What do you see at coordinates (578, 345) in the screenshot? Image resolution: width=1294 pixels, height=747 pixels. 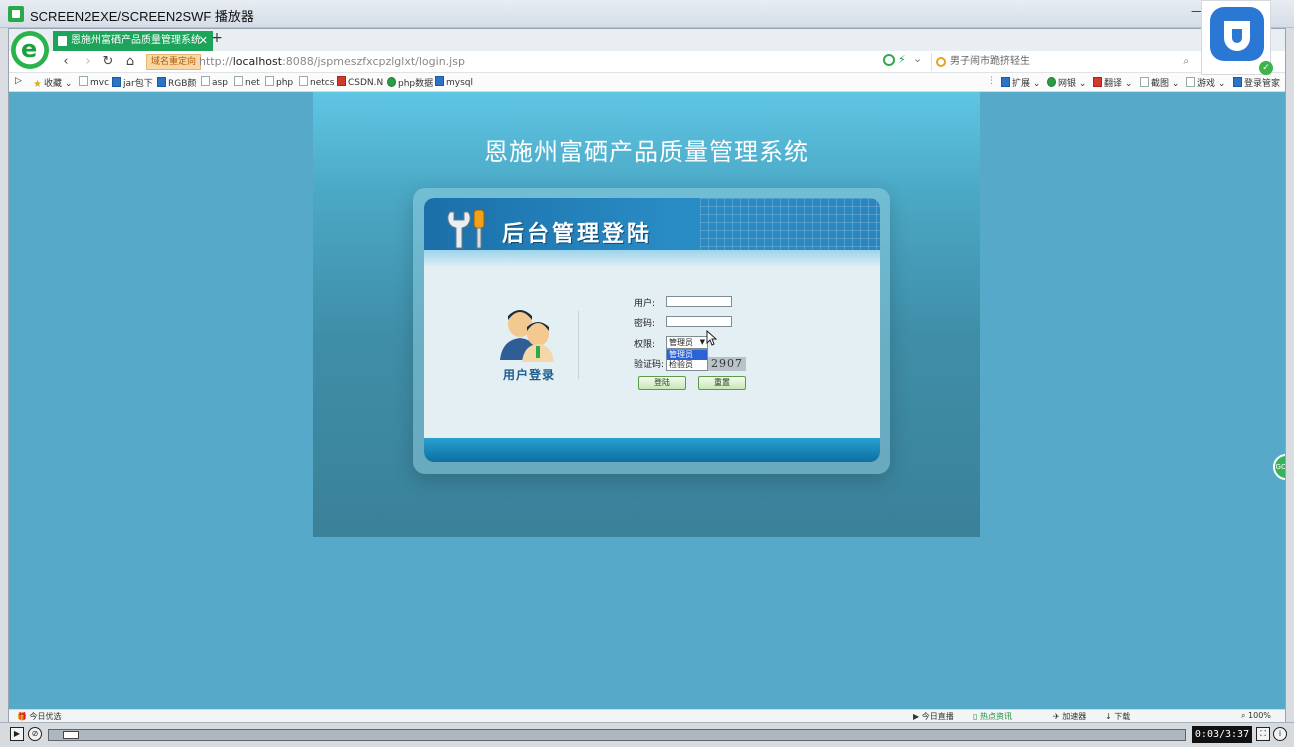 I see `divider` at bounding box center [578, 345].